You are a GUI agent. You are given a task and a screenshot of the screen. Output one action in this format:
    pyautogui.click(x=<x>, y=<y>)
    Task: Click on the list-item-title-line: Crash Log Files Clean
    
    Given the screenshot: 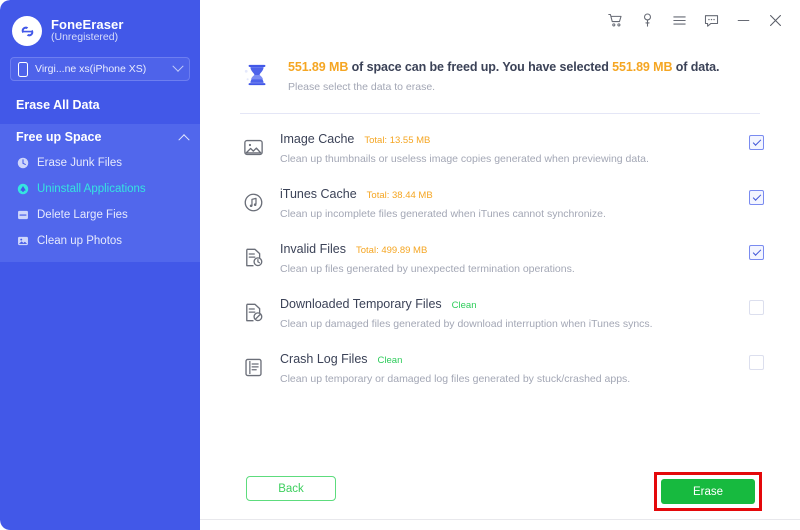 What is the action you would take?
    pyautogui.click(x=514, y=359)
    